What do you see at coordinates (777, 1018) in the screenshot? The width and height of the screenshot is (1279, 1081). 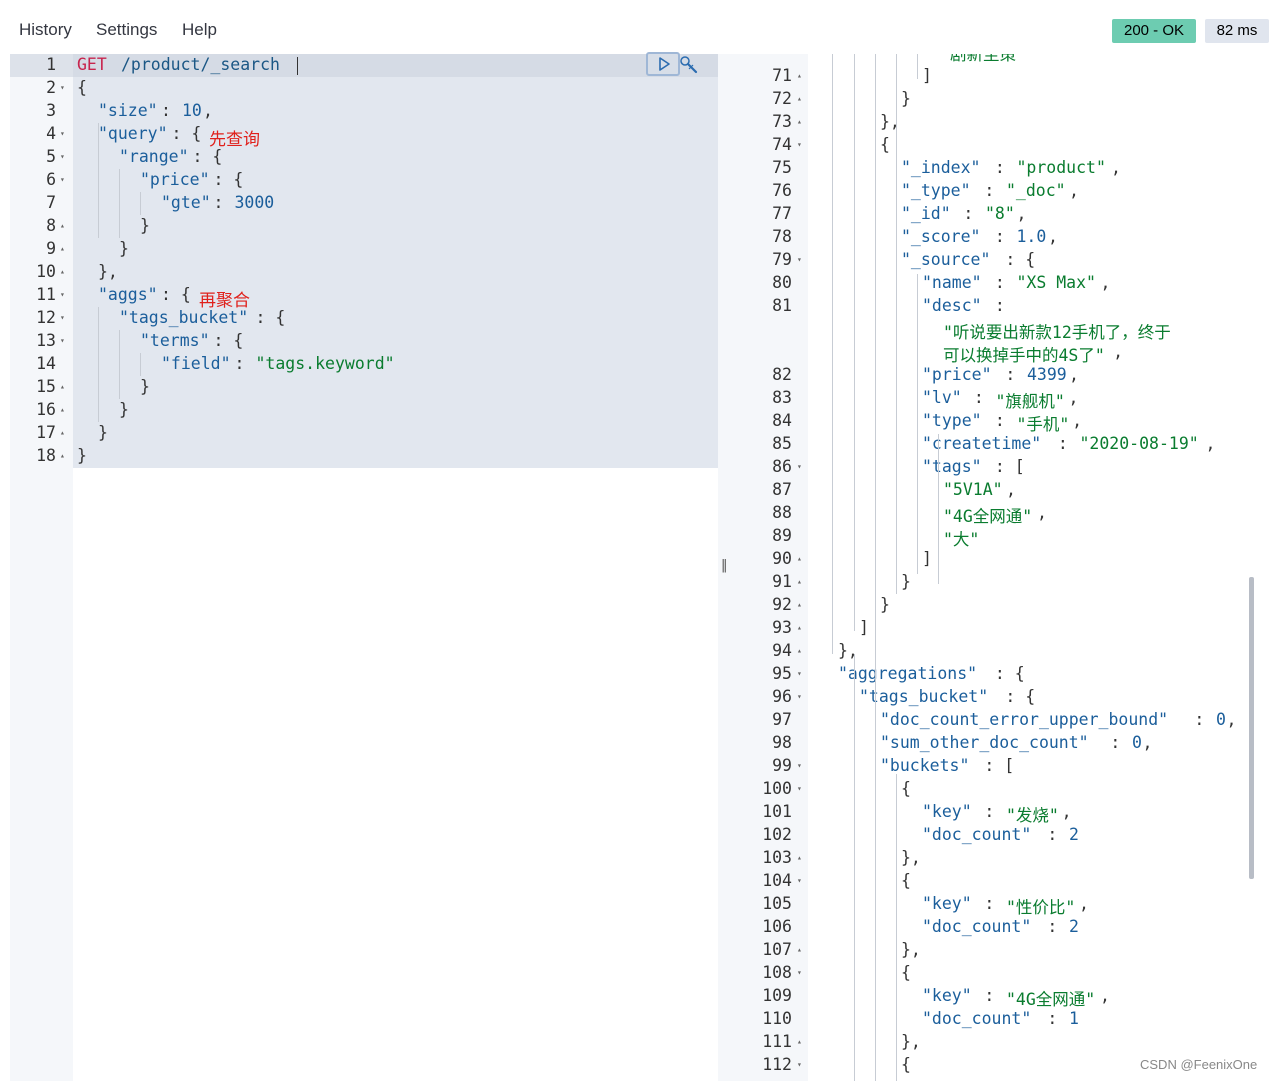 I see `line-number: 110` at bounding box center [777, 1018].